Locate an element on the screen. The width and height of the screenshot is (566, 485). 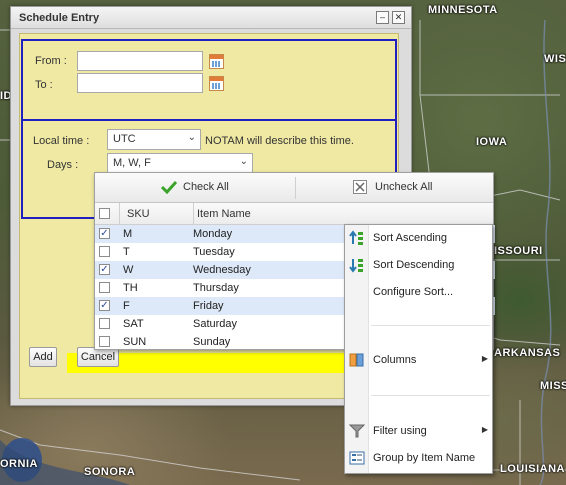
select-all-checkbox is located at coordinates (104, 213).